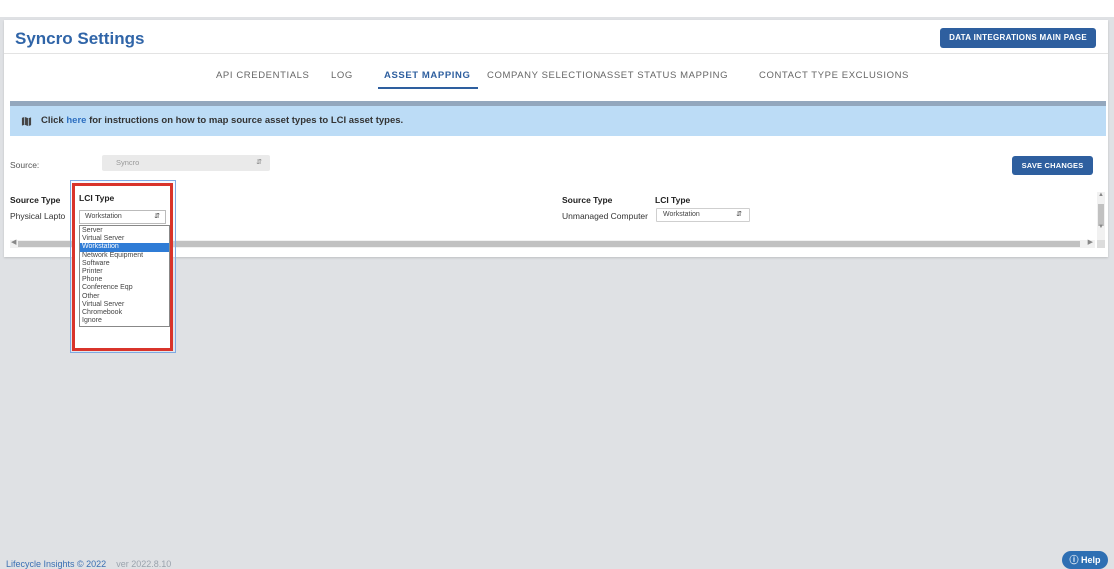  Describe the element at coordinates (834, 75) in the screenshot. I see `tab-contact-type-exclusions: CONTACT TYPE EXCLUSIONS` at that location.